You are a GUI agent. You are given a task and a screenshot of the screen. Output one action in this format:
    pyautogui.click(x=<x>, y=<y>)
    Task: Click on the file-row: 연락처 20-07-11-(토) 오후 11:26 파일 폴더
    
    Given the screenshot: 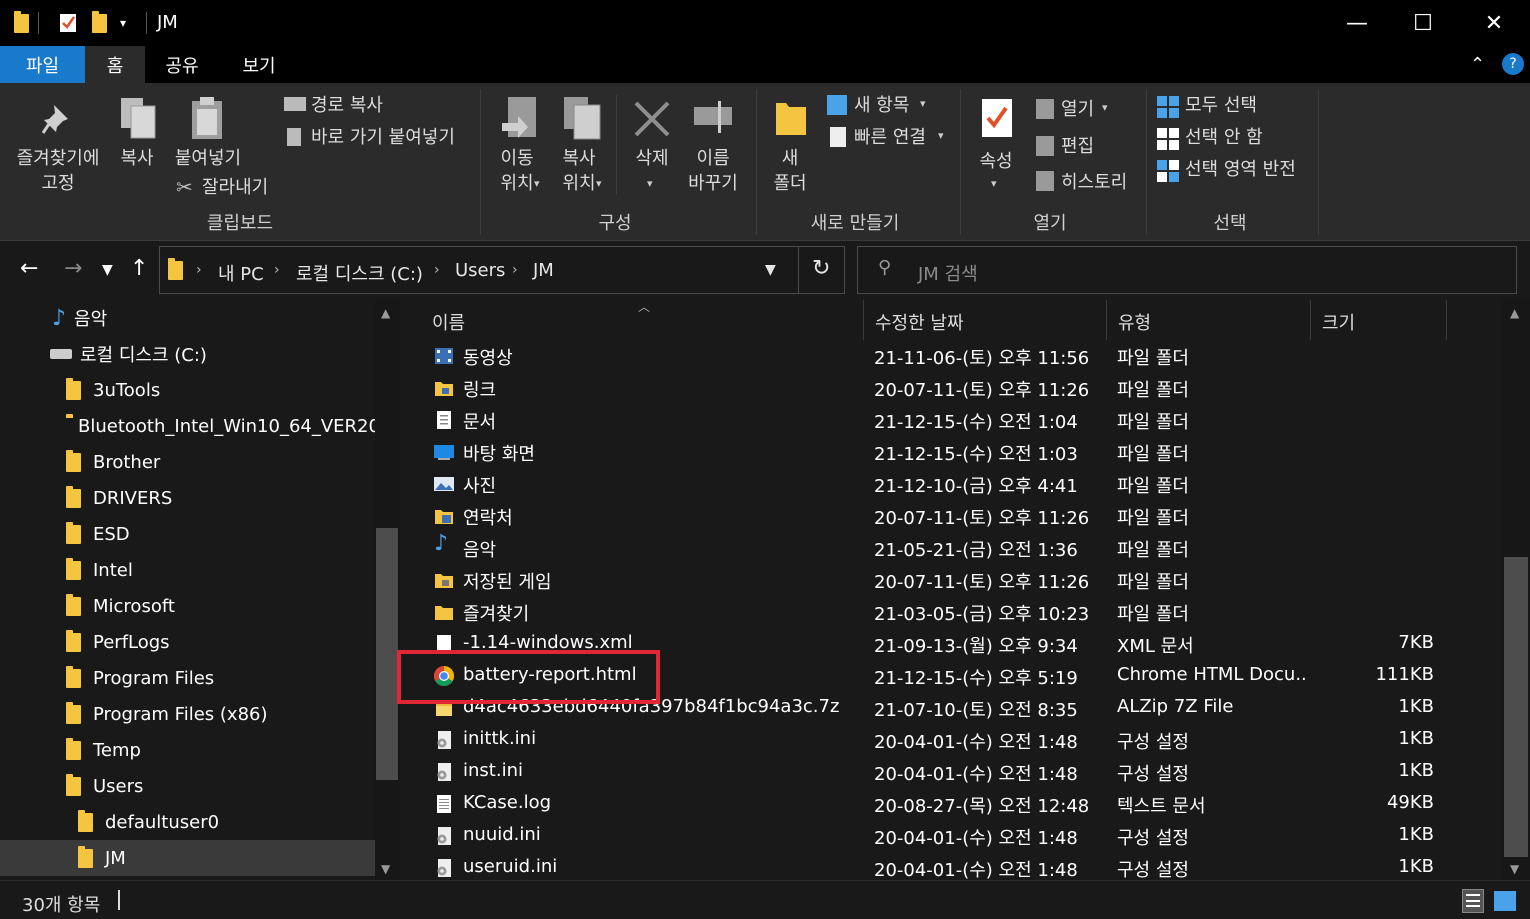 What is the action you would take?
    pyautogui.click(x=952, y=516)
    